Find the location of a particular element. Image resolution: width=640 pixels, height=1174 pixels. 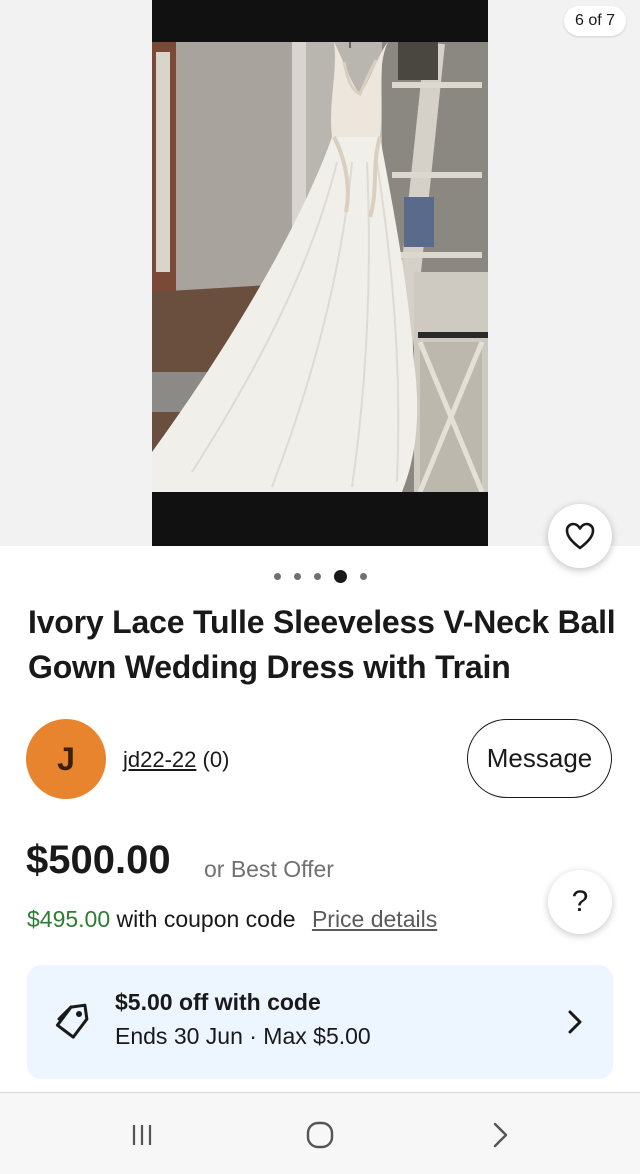

pagination-dot-active is located at coordinates (340, 576).